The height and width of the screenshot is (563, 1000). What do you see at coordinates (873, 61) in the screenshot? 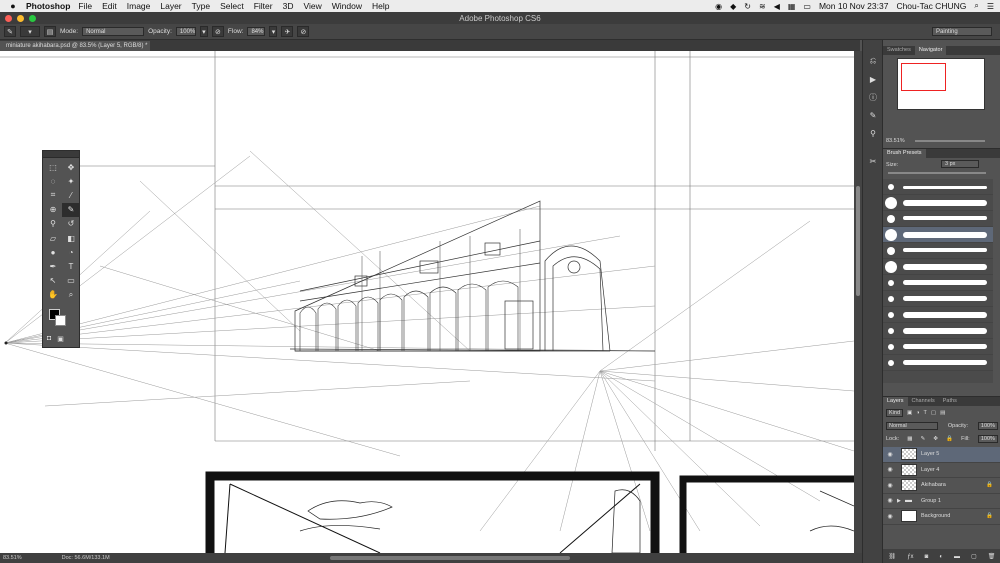
I see `history-panel-icon: ⎌` at bounding box center [873, 61].